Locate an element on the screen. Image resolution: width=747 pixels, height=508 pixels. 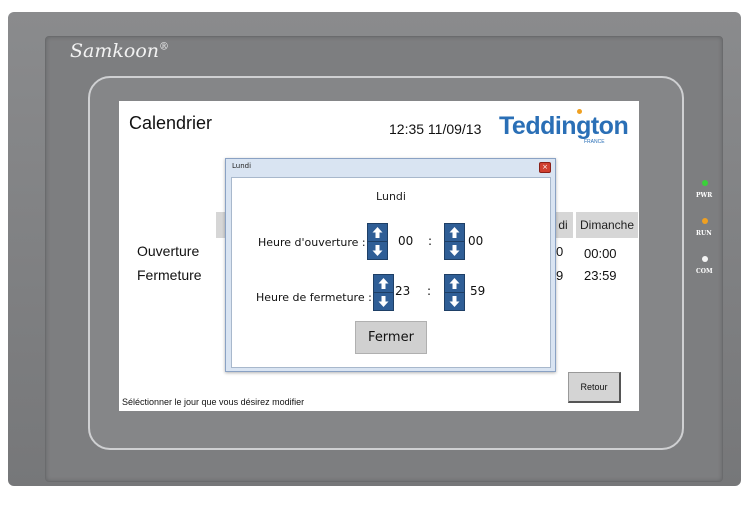
brand-mark: ® is located at coordinates (164, 47).